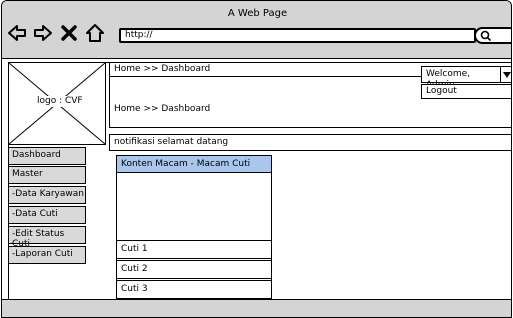  What do you see at coordinates (47, 175) in the screenshot?
I see `sidebar-item-master: Master` at bounding box center [47, 175].